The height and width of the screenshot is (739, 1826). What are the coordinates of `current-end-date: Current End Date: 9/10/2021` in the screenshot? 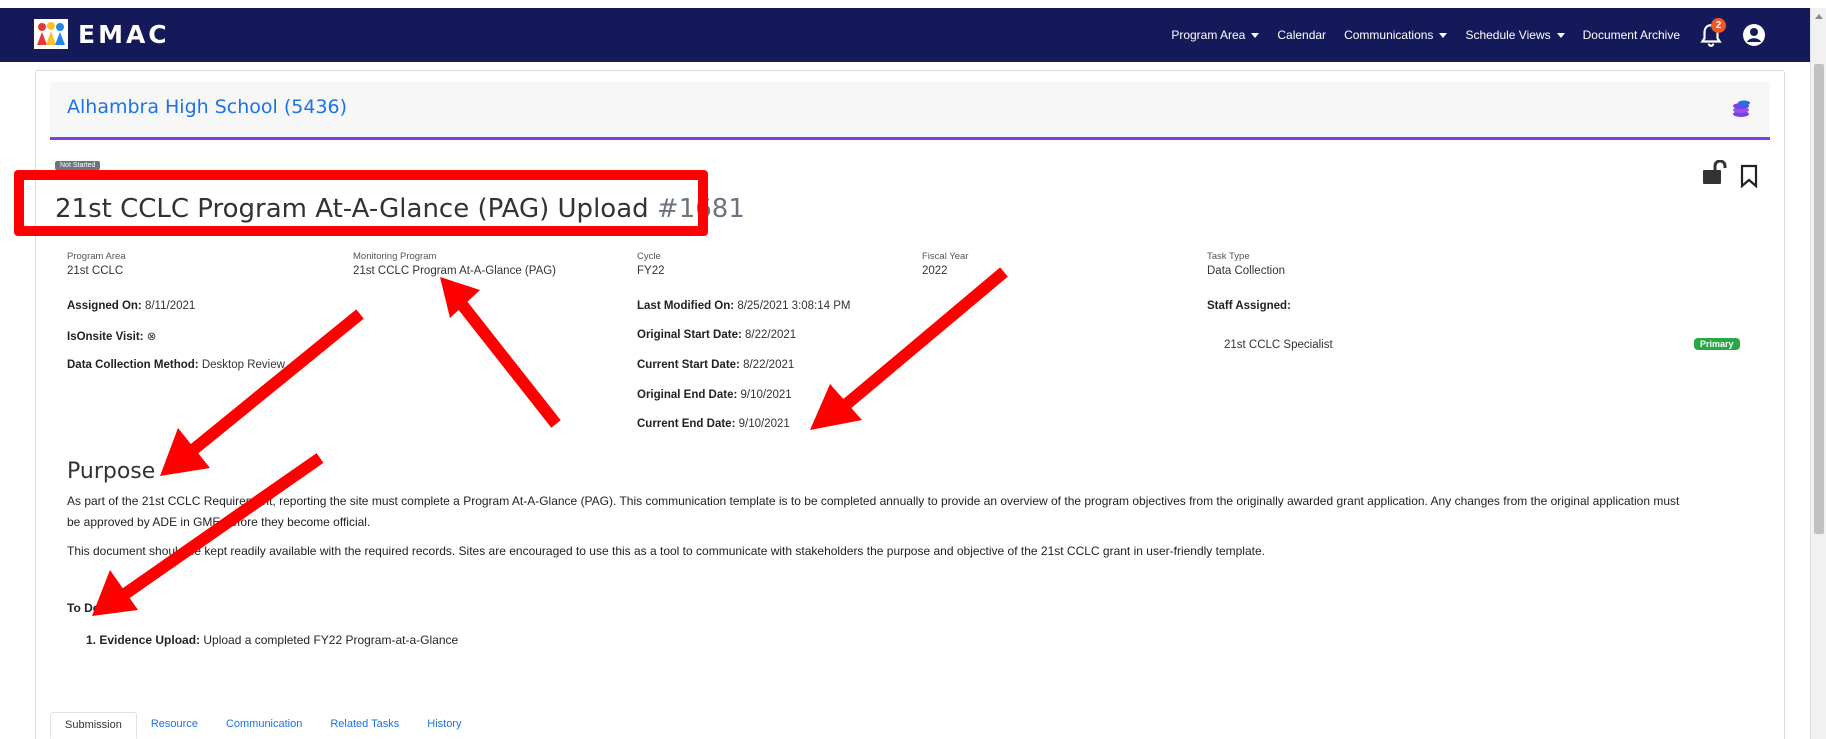 It's located at (713, 424).